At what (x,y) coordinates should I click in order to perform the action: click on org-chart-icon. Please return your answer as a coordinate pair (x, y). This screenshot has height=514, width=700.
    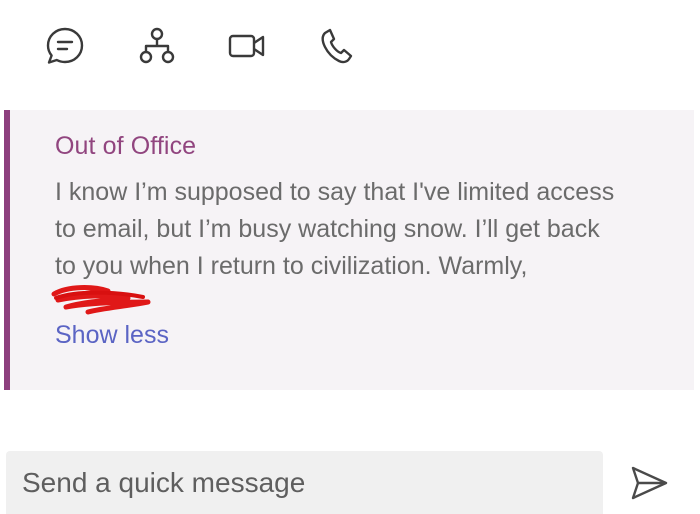
    Looking at the image, I should click on (157, 45).